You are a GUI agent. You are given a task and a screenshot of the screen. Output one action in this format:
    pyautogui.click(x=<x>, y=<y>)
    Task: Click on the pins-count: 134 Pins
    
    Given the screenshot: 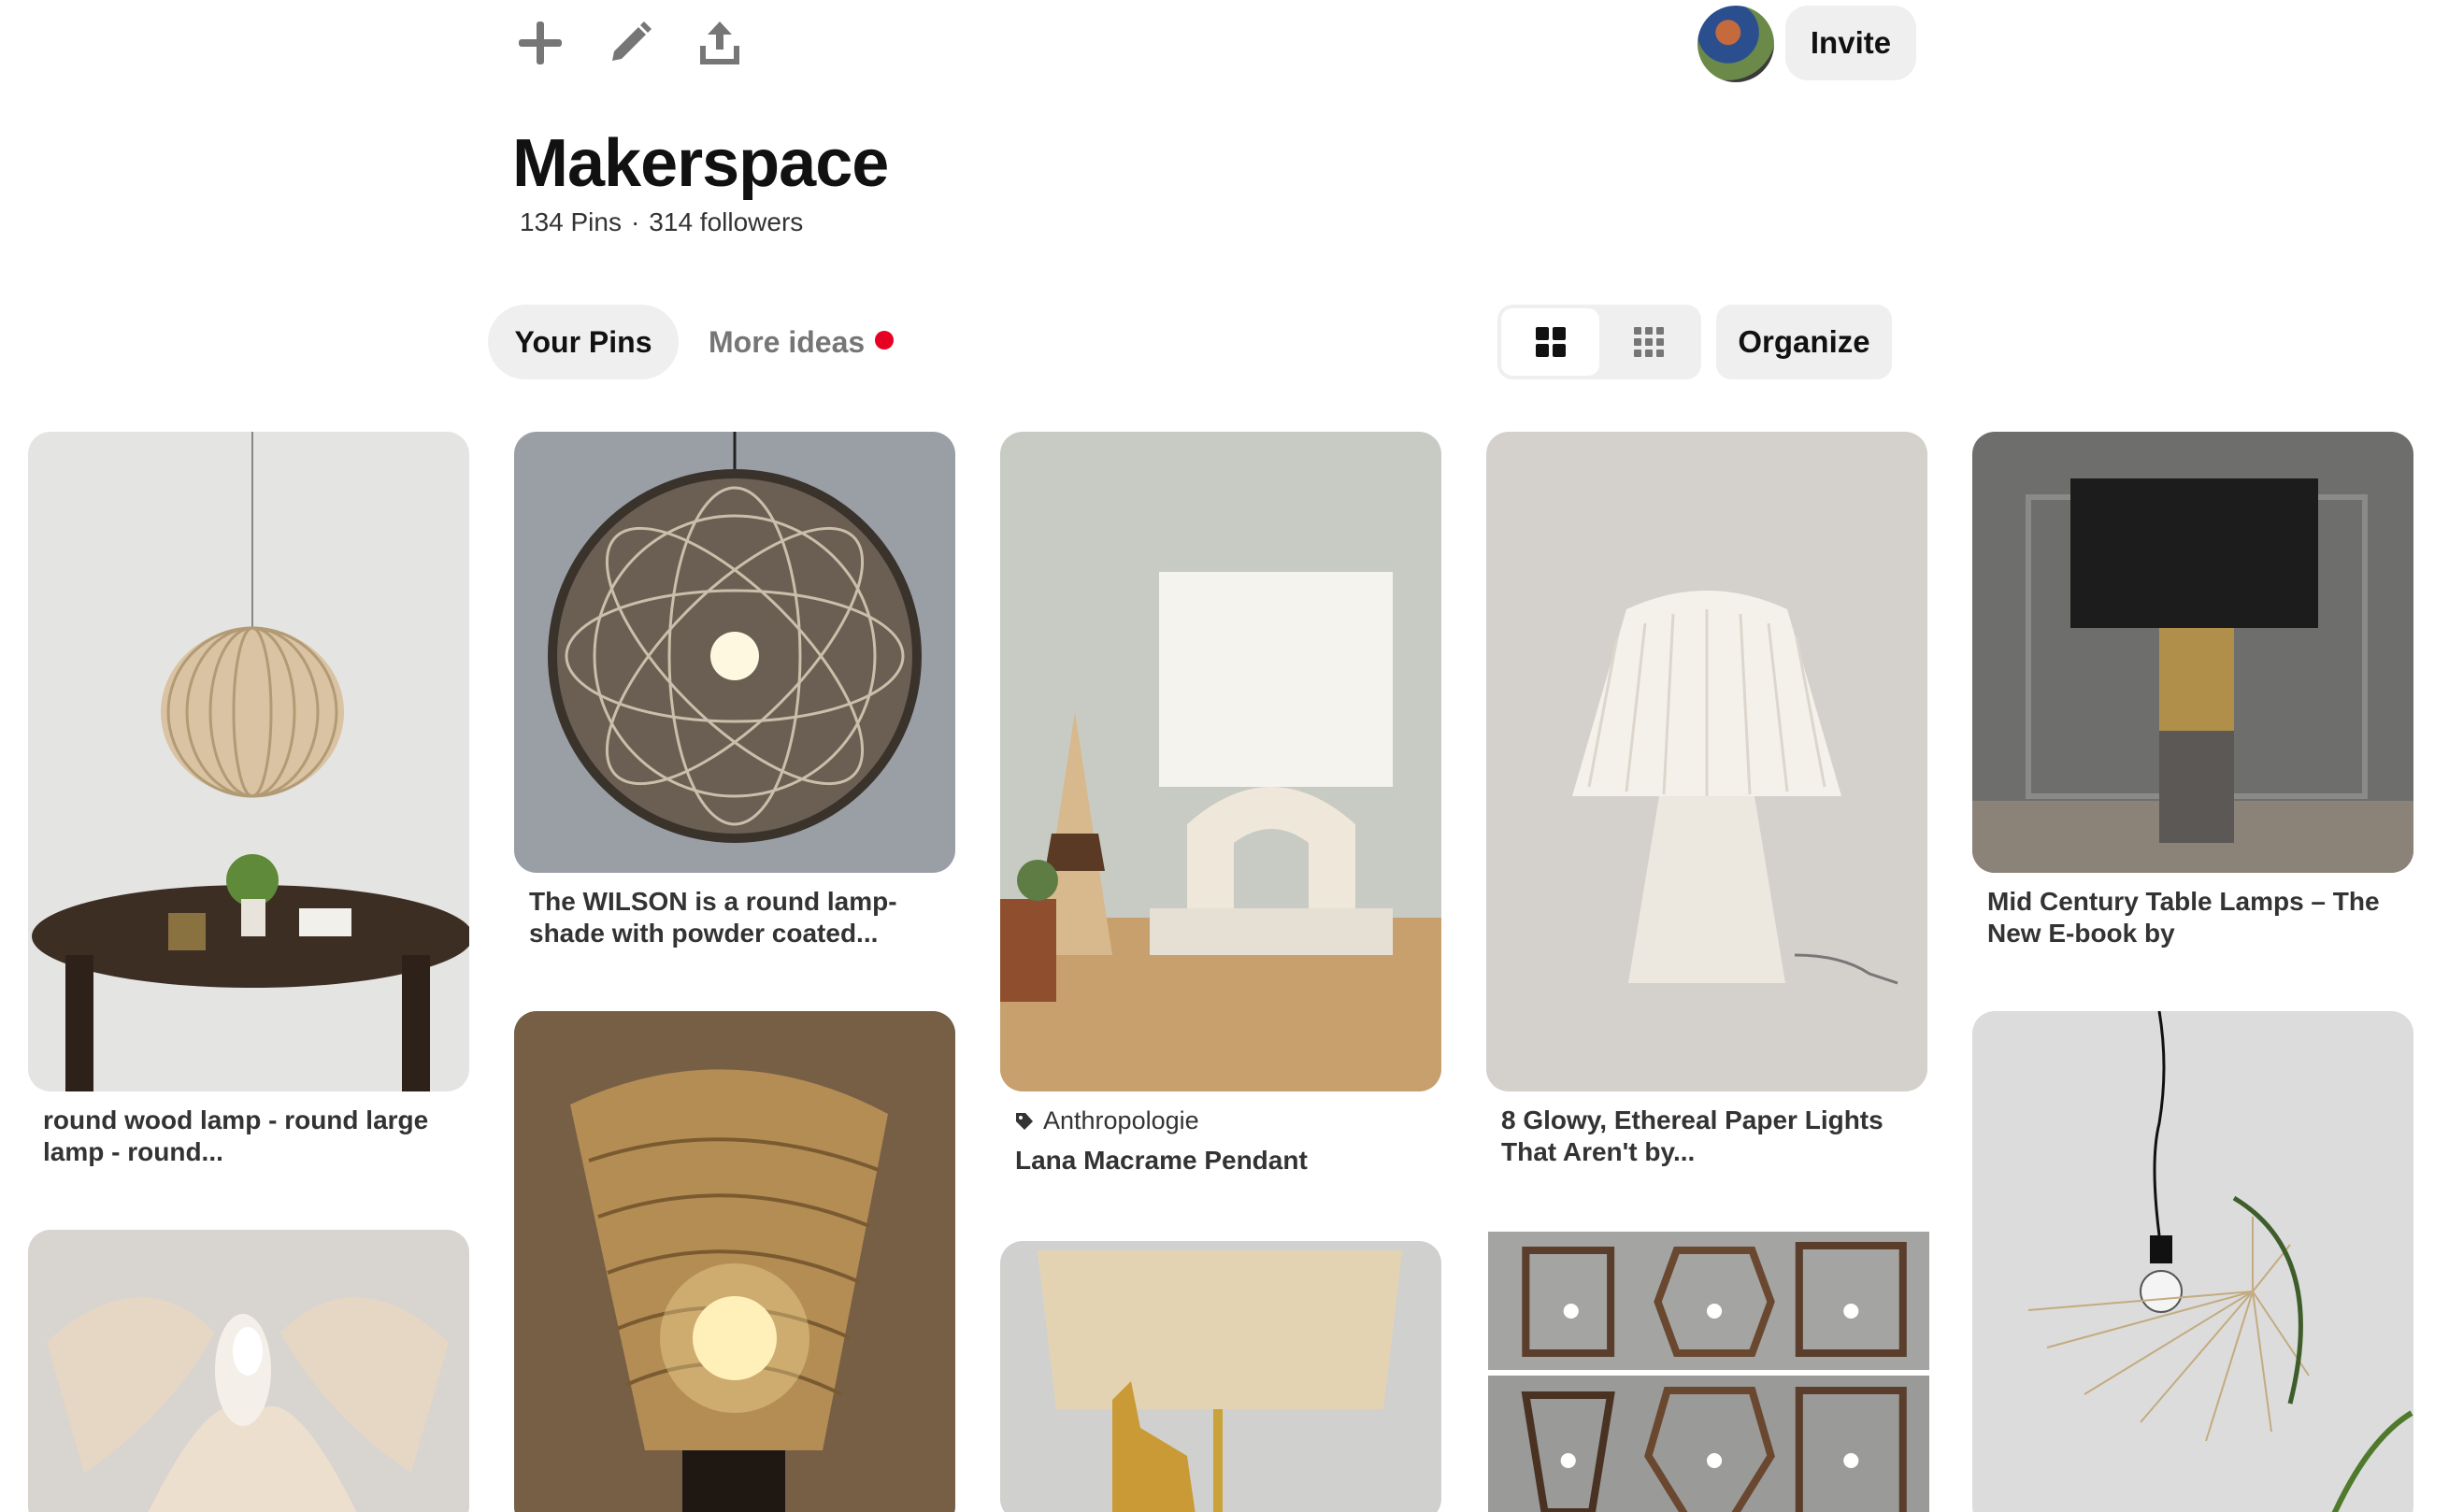 What is the action you would take?
    pyautogui.click(x=571, y=221)
    